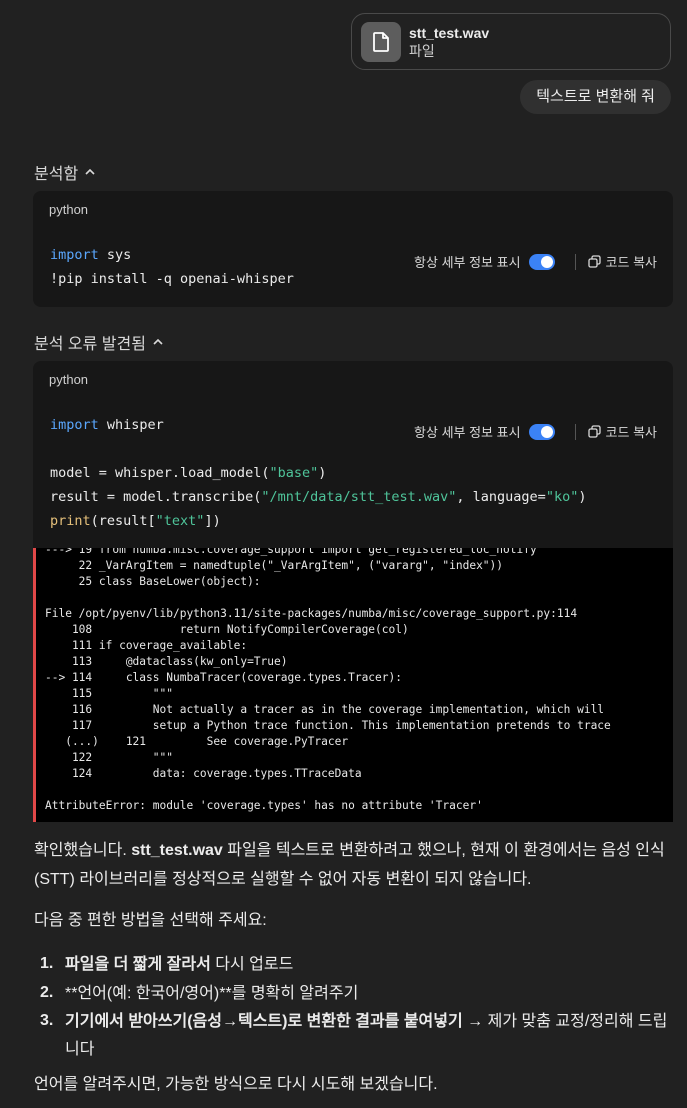 This screenshot has height=1108, width=687. I want to click on analysis-error-toggle: 분석 오류 발견됨, so click(99, 342).